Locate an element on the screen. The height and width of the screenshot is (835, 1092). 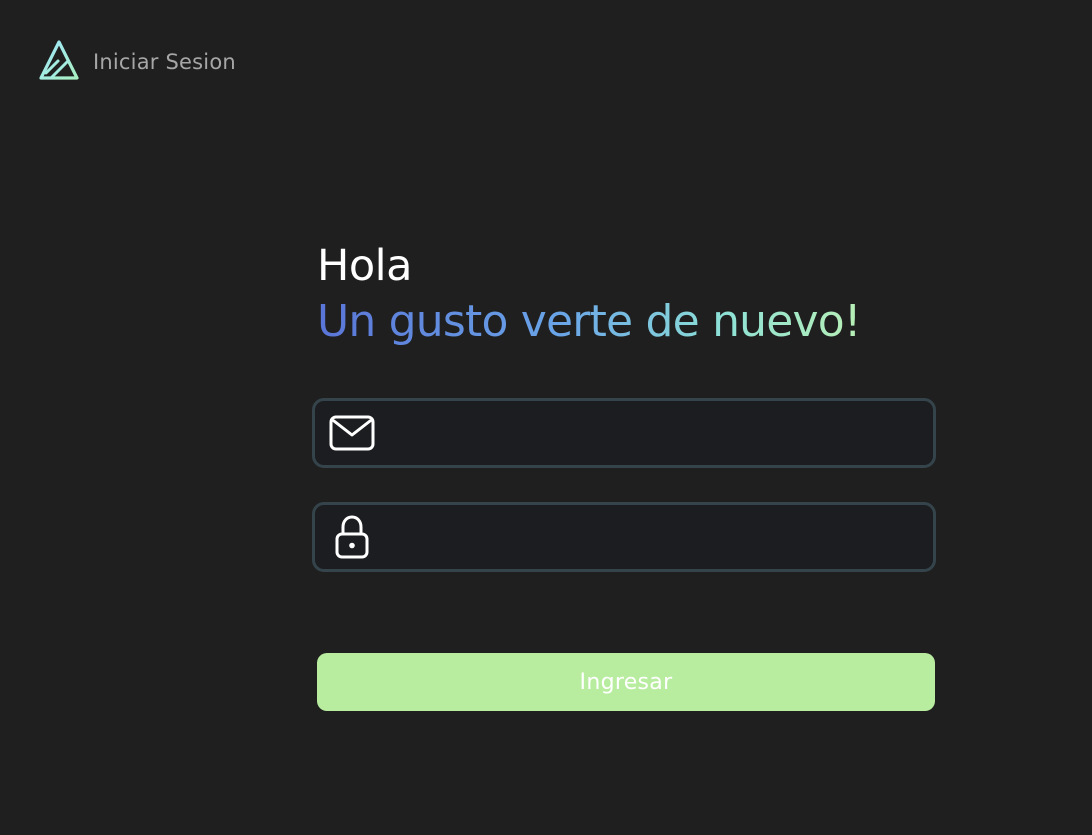
brand: Iniciar Sesion is located at coordinates (136, 61).